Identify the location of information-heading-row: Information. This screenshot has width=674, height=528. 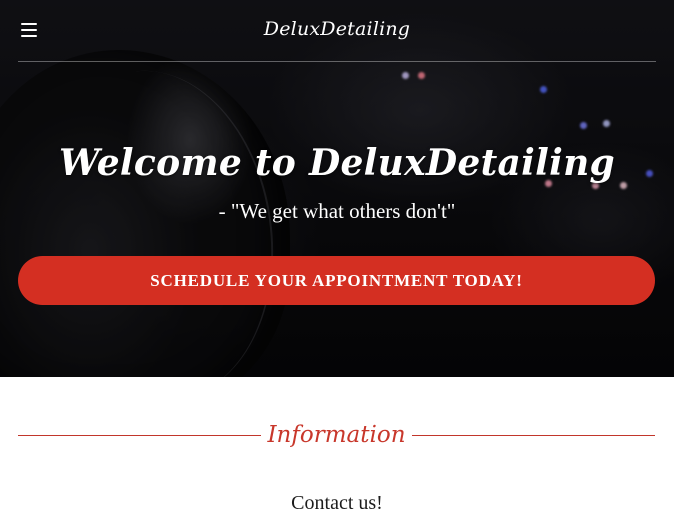
(336, 436).